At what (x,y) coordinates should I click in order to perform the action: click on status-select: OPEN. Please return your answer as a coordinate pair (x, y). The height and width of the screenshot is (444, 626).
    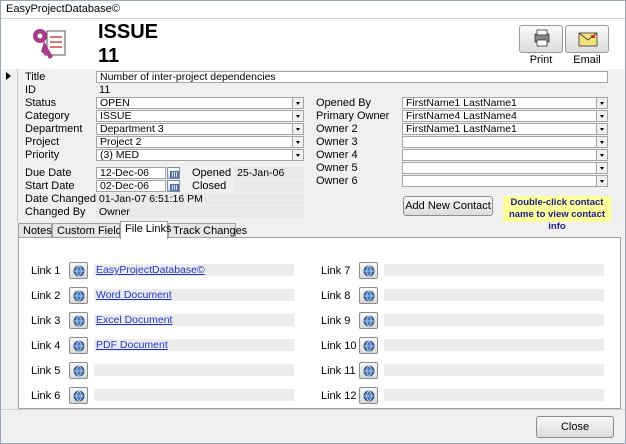
    Looking at the image, I should click on (200, 103).